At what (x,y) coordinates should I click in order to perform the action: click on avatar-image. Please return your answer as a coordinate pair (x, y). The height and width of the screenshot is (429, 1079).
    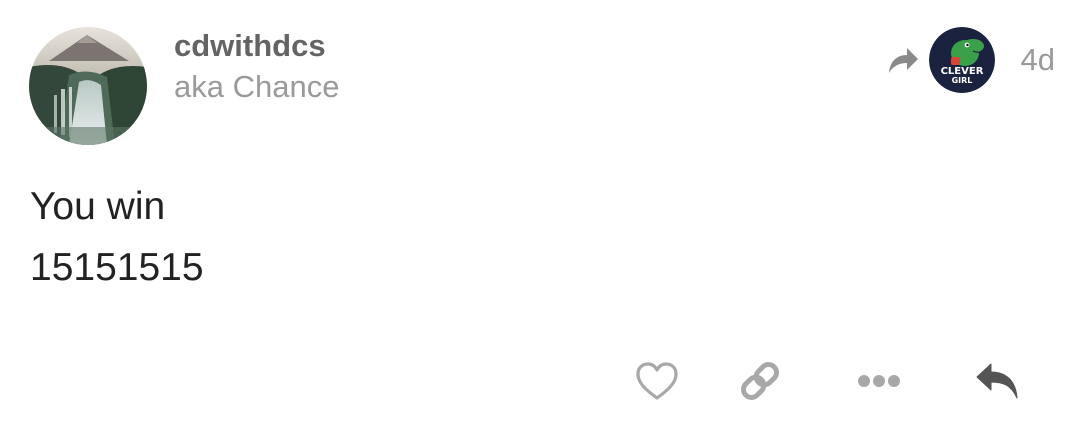
    Looking at the image, I should click on (88, 86).